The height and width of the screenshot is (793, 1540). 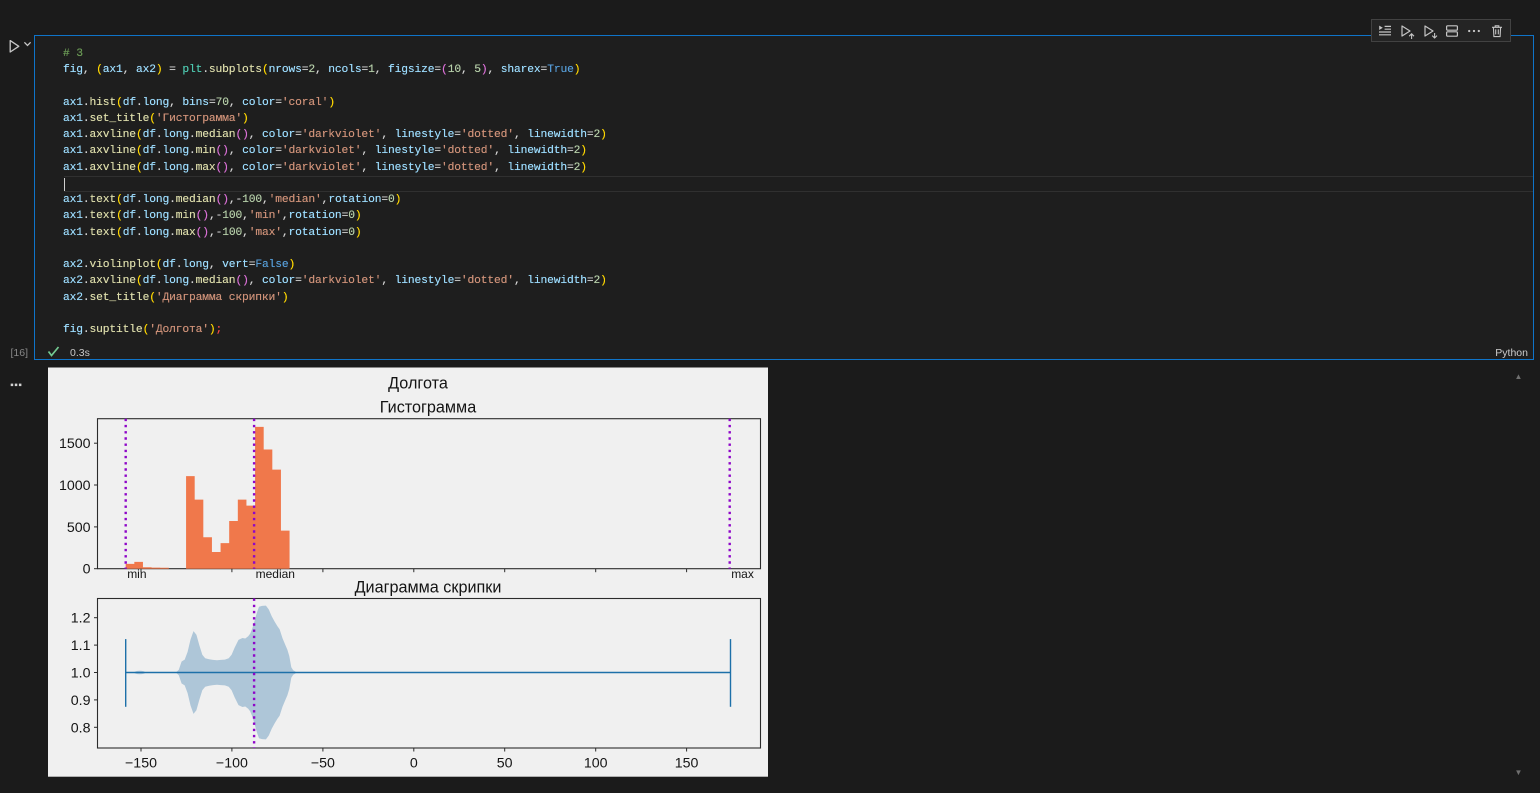 I want to click on svg-text: 50, so click(x=505, y=764).